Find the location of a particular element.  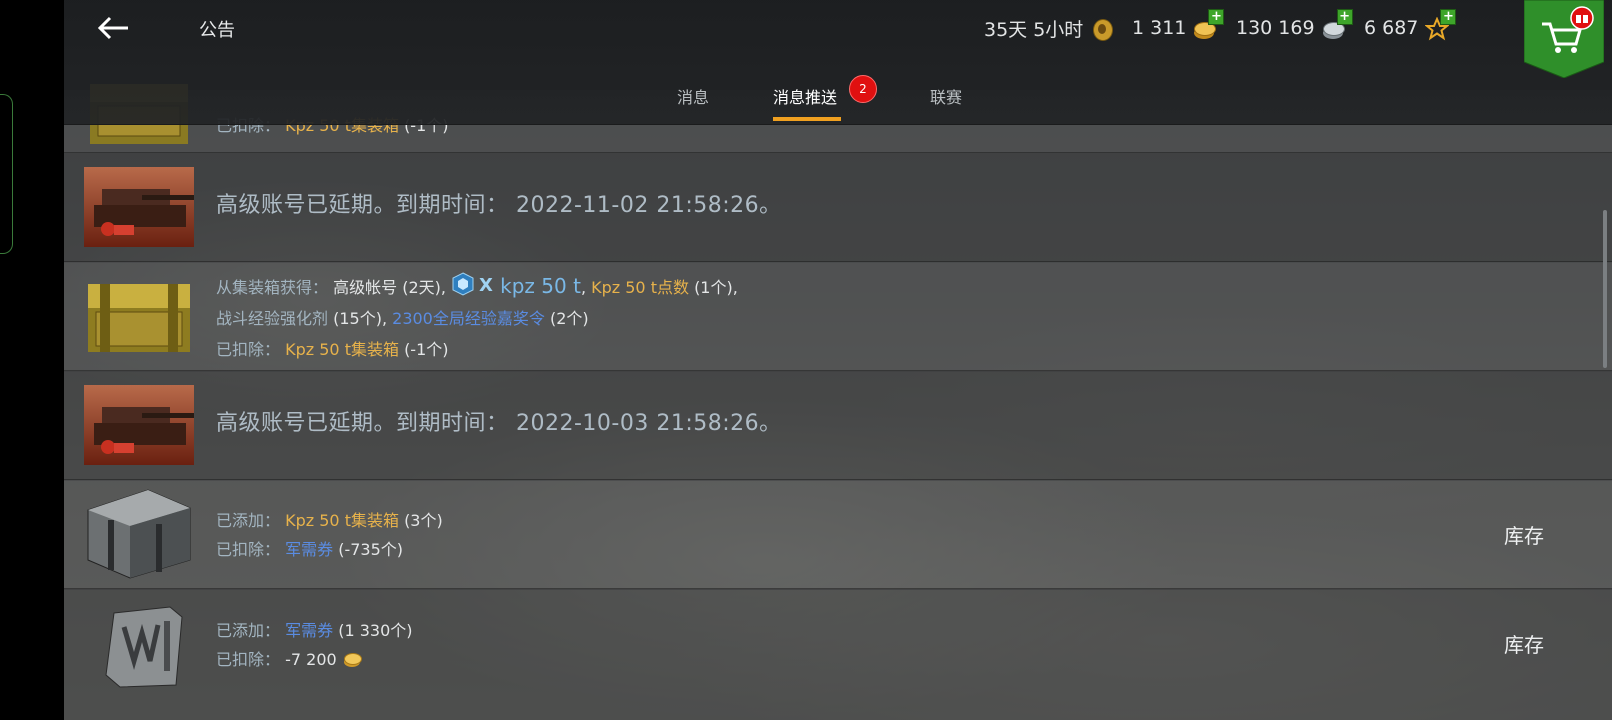

deducted-gold: -7 200 is located at coordinates (311, 659).